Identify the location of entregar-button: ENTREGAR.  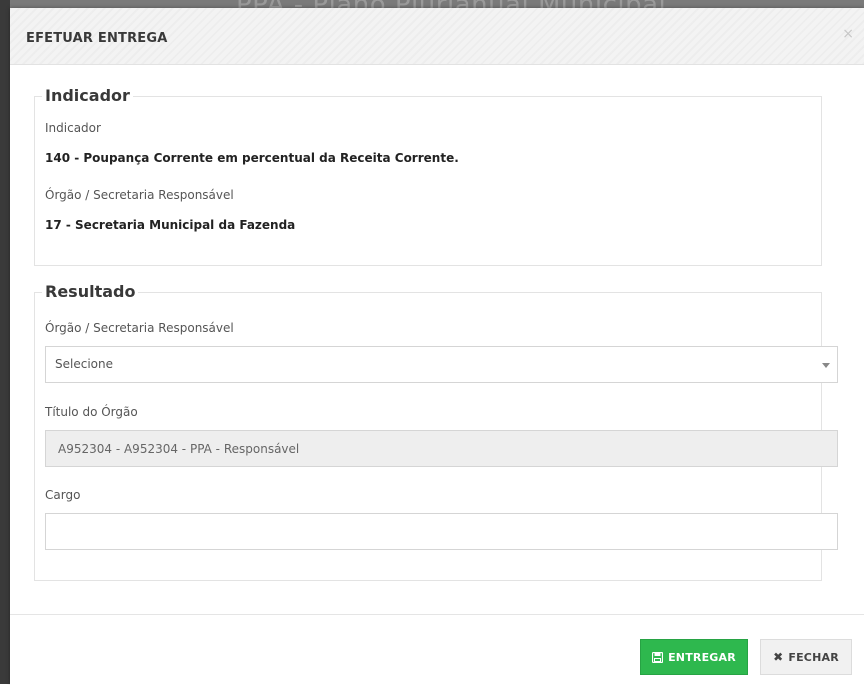
(694, 657).